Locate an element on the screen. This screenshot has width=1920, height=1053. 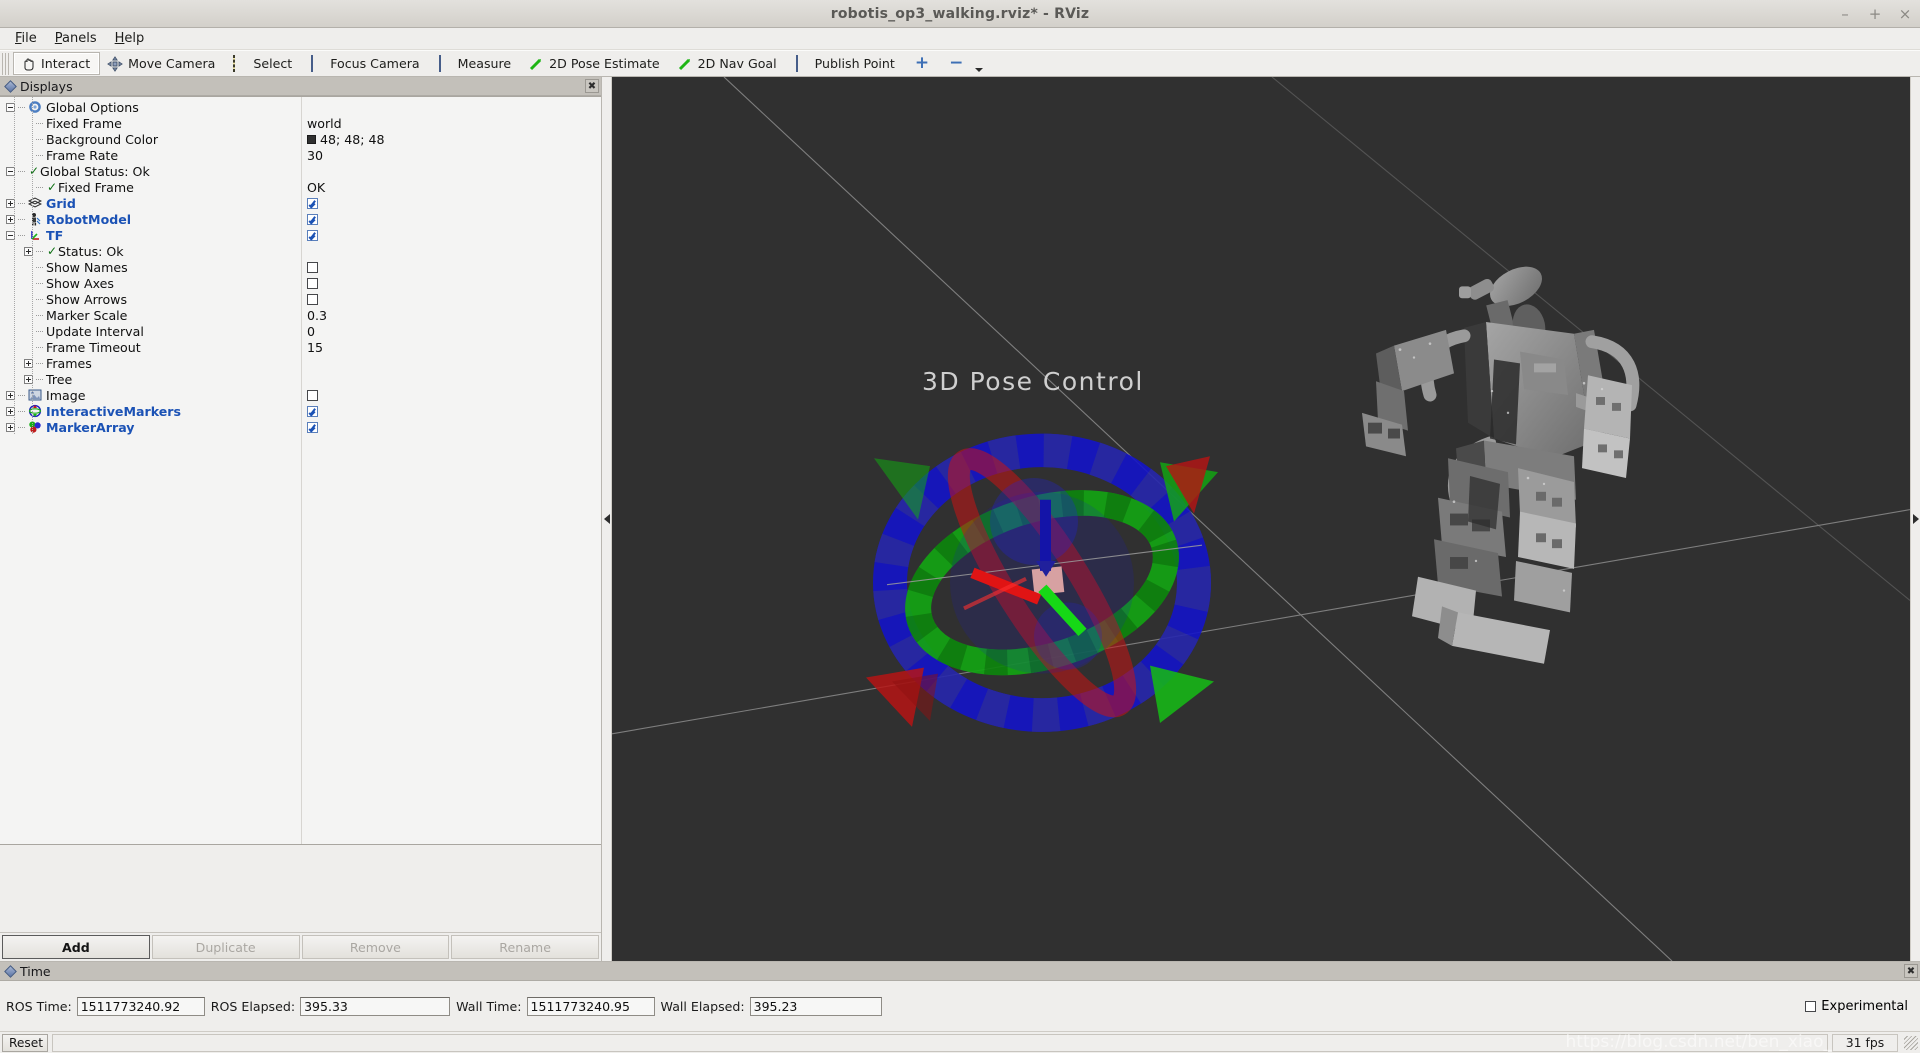
image-icon is located at coordinates (35, 395).